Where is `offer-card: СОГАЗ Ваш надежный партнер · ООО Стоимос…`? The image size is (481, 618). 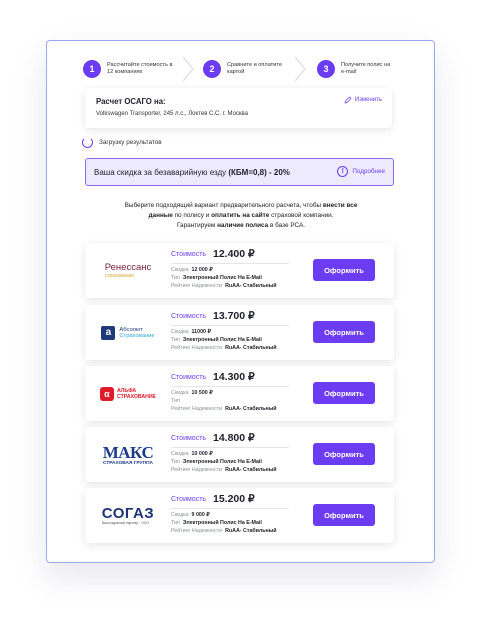 offer-card: СОГАЗ Ваш надежный партнер · ООО Стоимос… is located at coordinates (239, 515).